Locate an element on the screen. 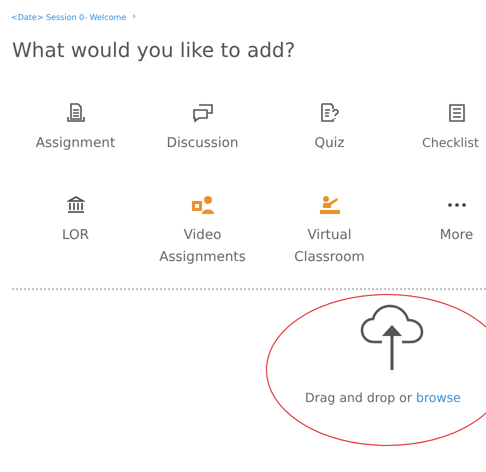 This screenshot has width=486, height=472. building-icon is located at coordinates (75, 205).